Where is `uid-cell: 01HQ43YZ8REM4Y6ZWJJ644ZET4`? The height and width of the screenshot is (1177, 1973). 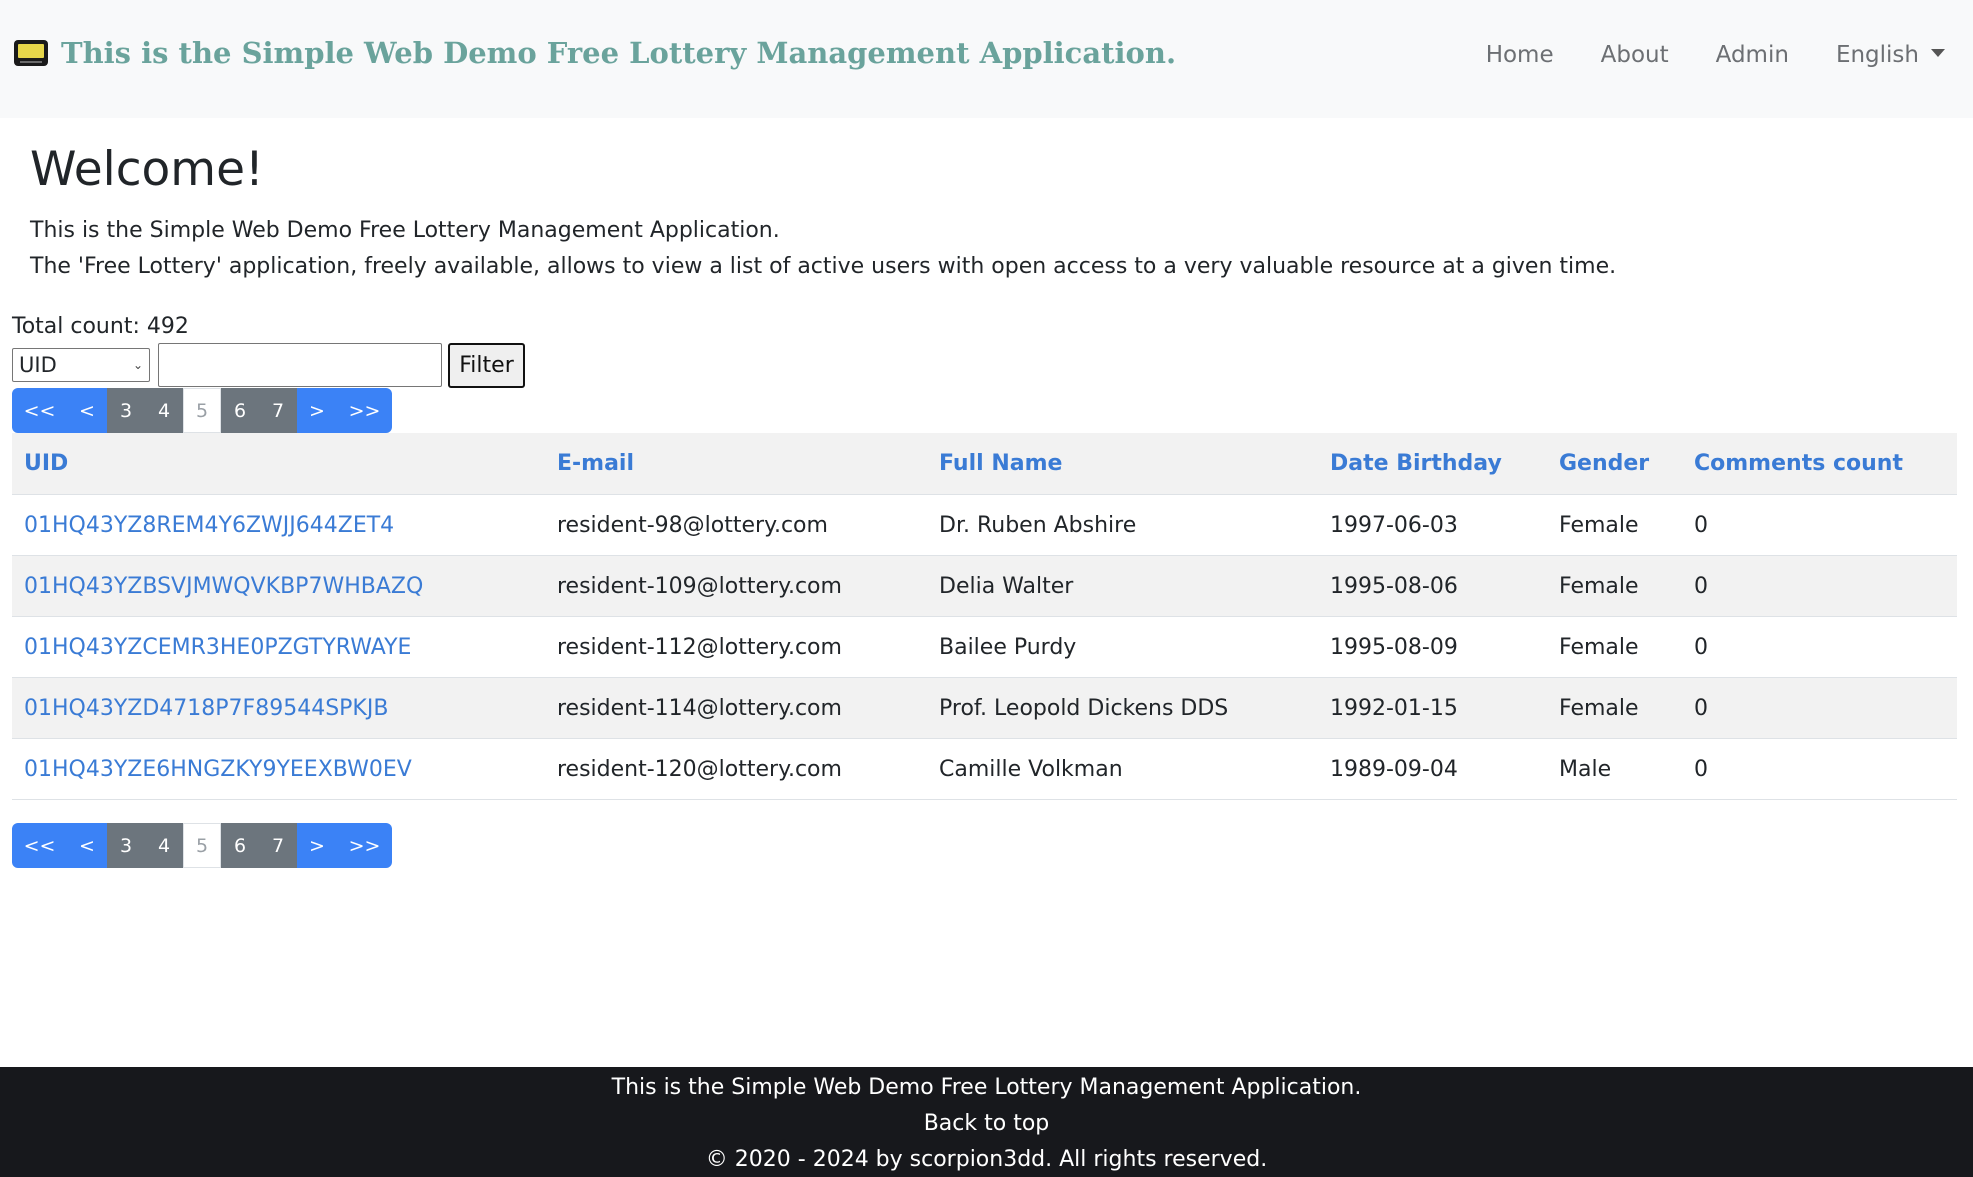
uid-cell: 01HQ43YZ8REM4Y6ZWJJ644ZET4 is located at coordinates (278, 525).